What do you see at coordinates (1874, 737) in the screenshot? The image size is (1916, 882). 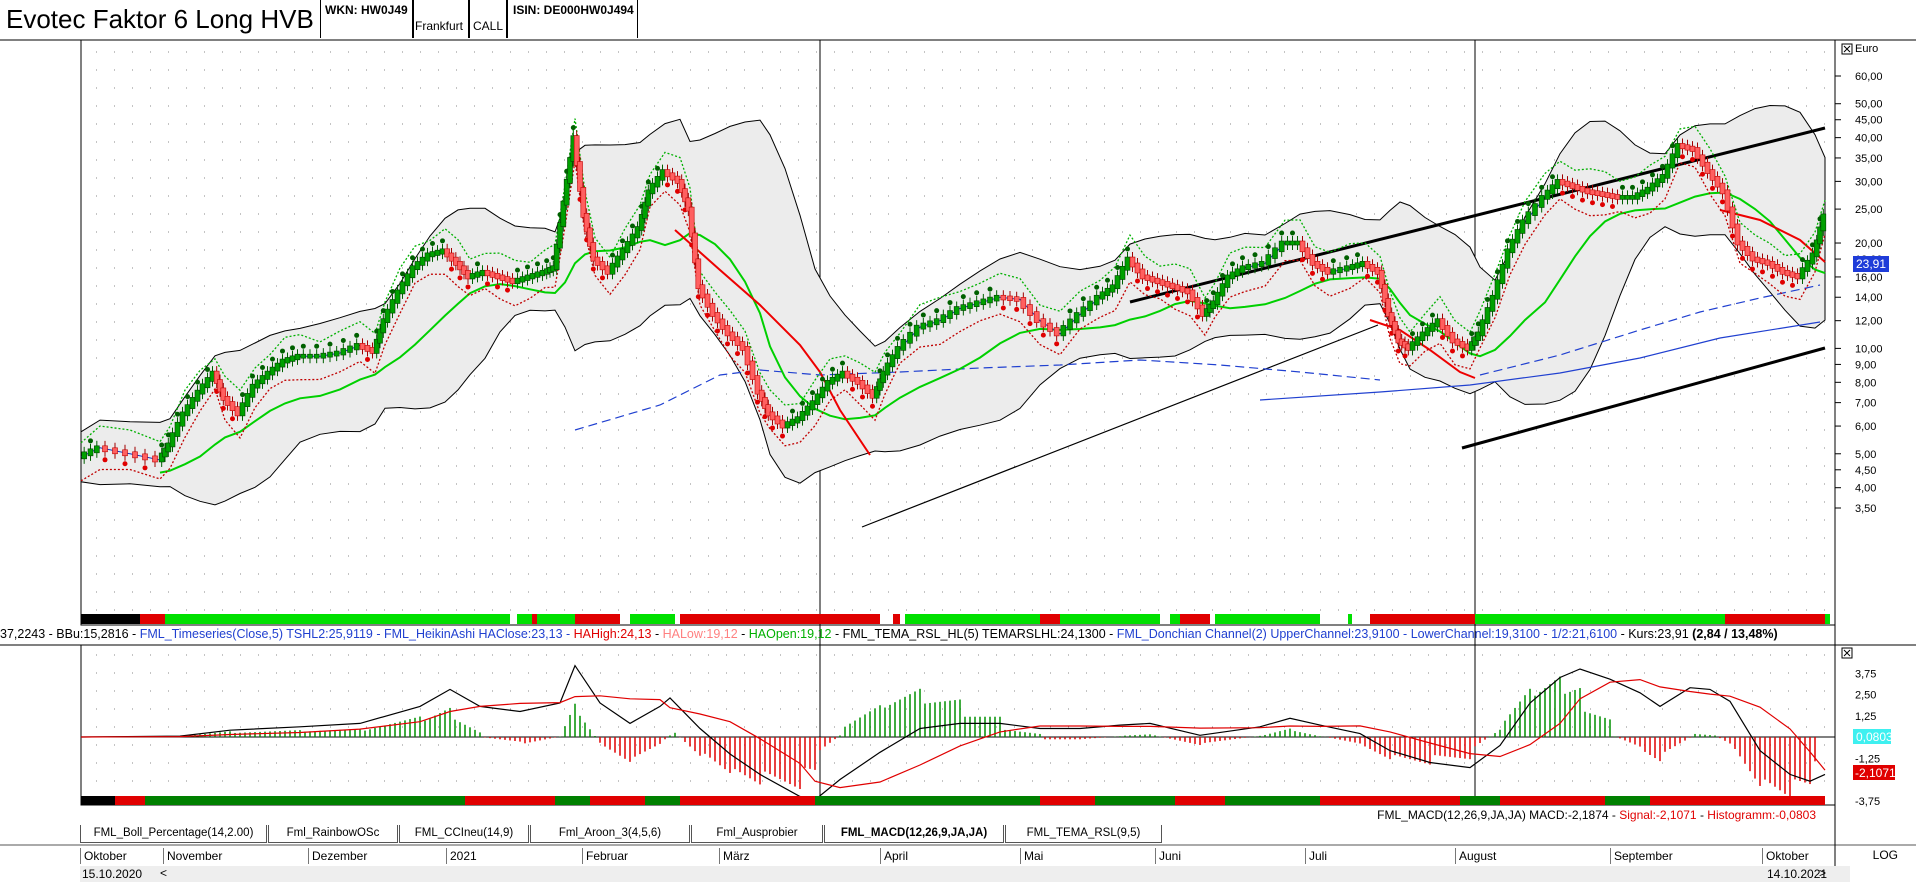 I see `macd-value-text: 0,0803` at bounding box center [1874, 737].